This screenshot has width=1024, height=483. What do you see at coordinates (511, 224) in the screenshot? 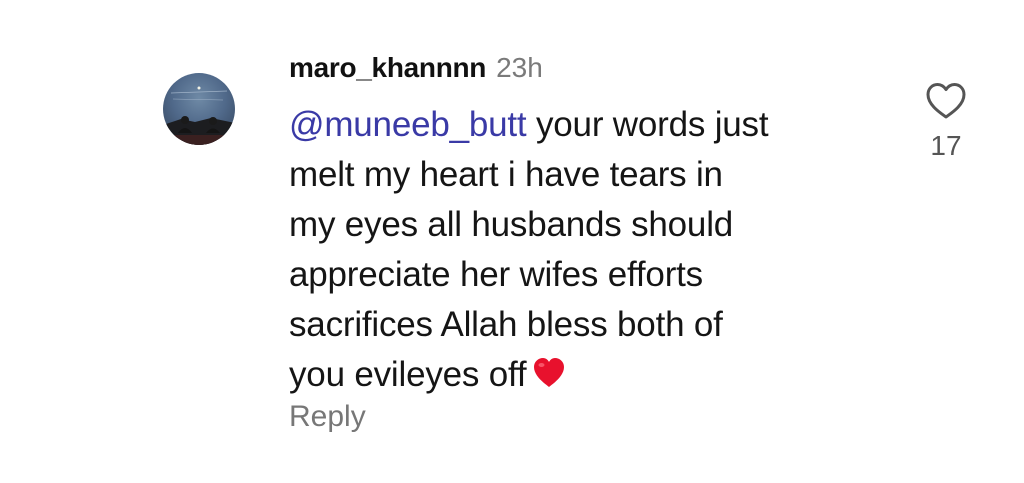
I see `comment-text-line: my eyes all husbands should` at bounding box center [511, 224].